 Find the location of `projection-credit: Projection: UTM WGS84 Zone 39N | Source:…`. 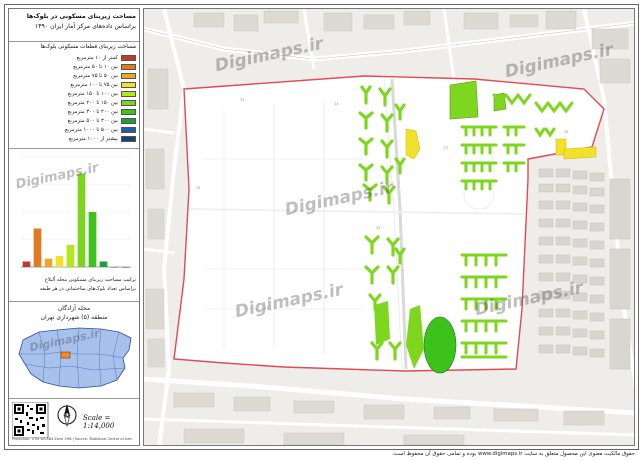

projection-credit: Projection: UTM WGS84 Zone 39N | Source:… is located at coordinates (72, 439).